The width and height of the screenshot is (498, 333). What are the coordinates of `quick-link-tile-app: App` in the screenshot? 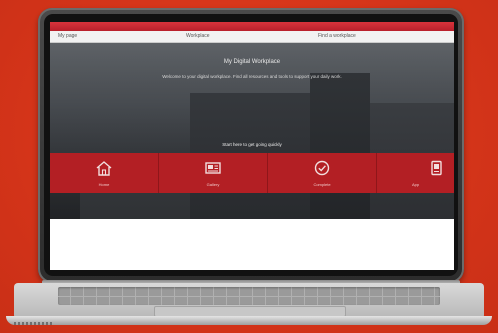 It's located at (415, 173).